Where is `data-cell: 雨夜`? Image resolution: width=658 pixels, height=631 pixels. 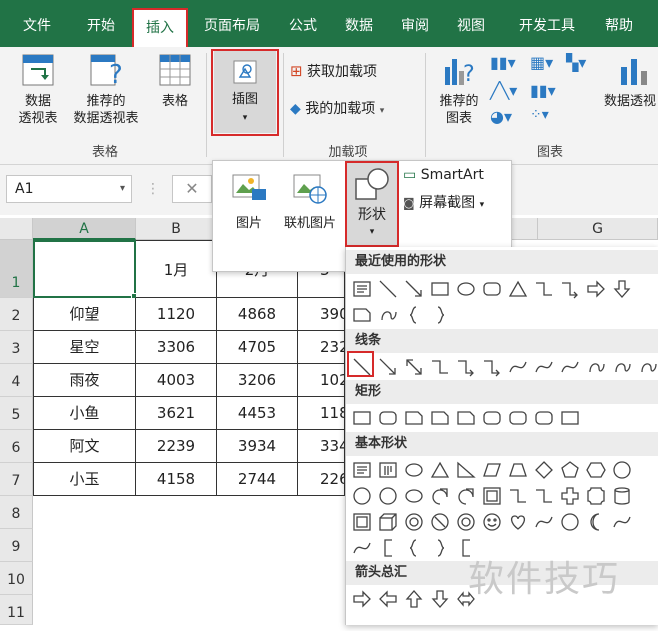 data-cell: 雨夜 is located at coordinates (84, 380).